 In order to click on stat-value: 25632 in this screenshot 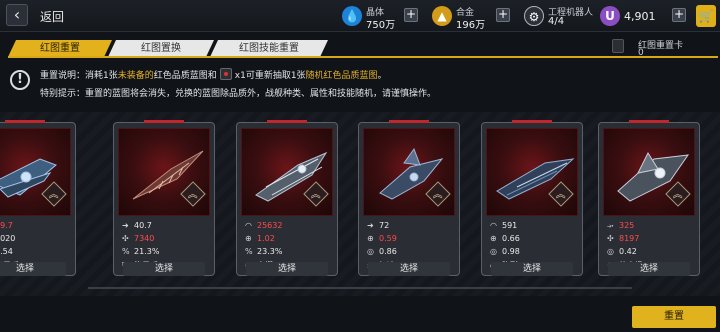, I will do `click(270, 225)`.